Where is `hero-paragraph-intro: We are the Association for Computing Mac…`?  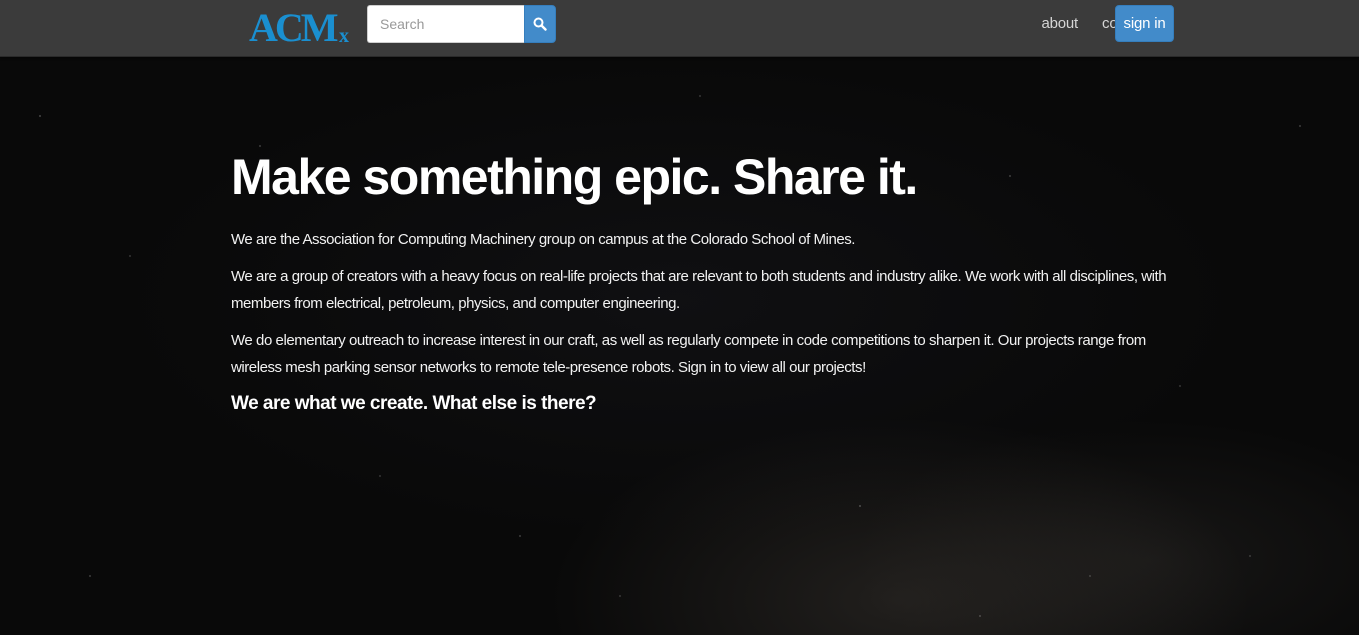 hero-paragraph-intro: We are the Association for Computing Mac… is located at coordinates (543, 239).